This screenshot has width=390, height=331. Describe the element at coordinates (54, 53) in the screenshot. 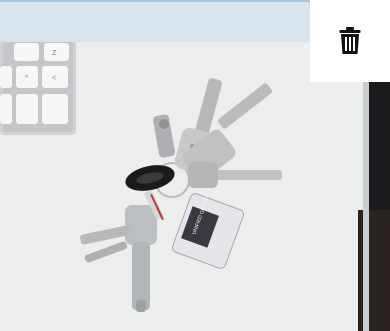

I see `svg-text: Z` at that location.